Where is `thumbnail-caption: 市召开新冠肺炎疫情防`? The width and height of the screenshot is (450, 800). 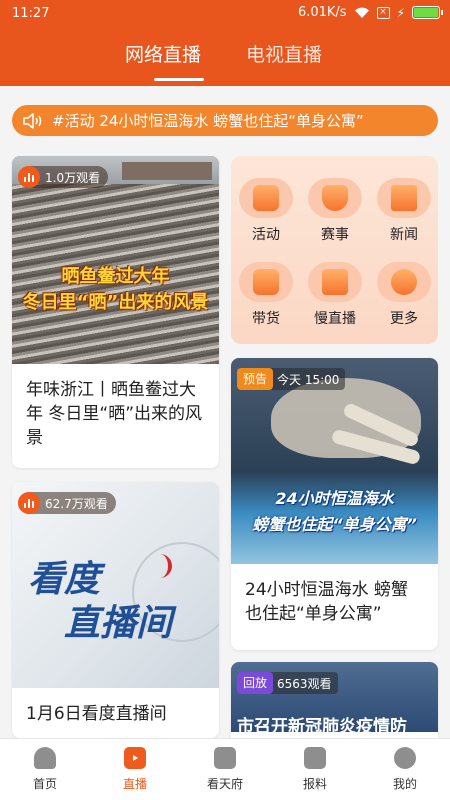
thumbnail-caption: 市召开新冠肺炎疫情防 is located at coordinates (322, 724).